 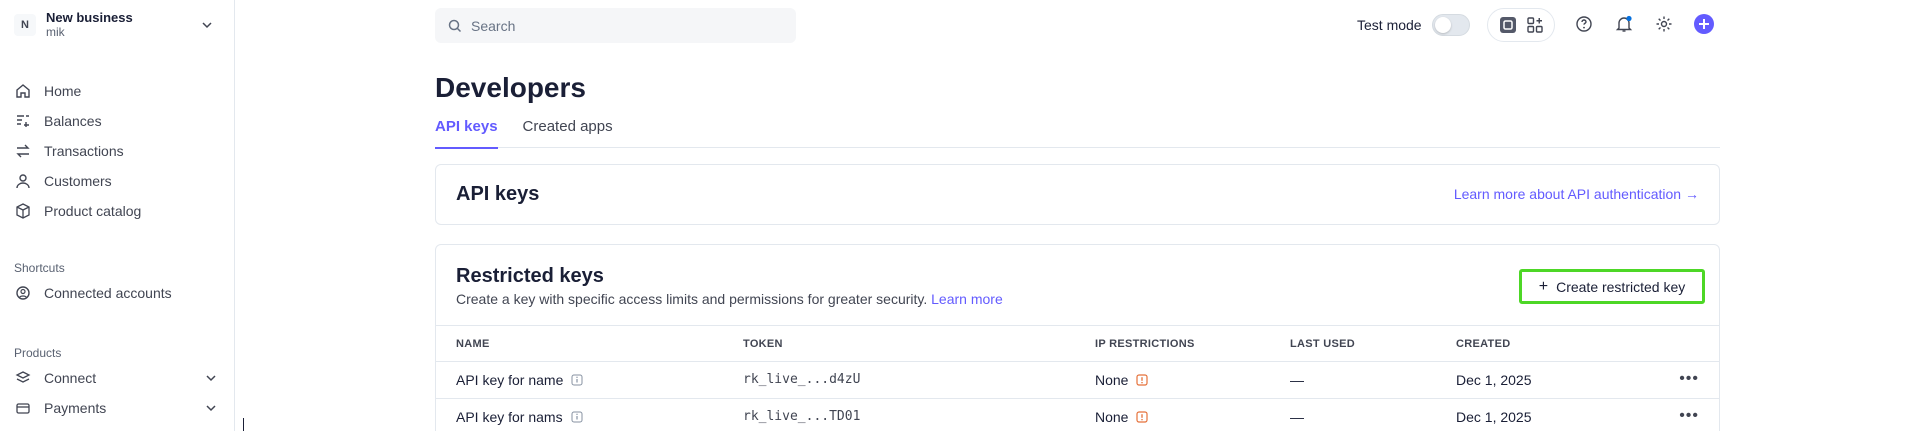 I want to click on column-header: TOKEN, so click(x=763, y=344).